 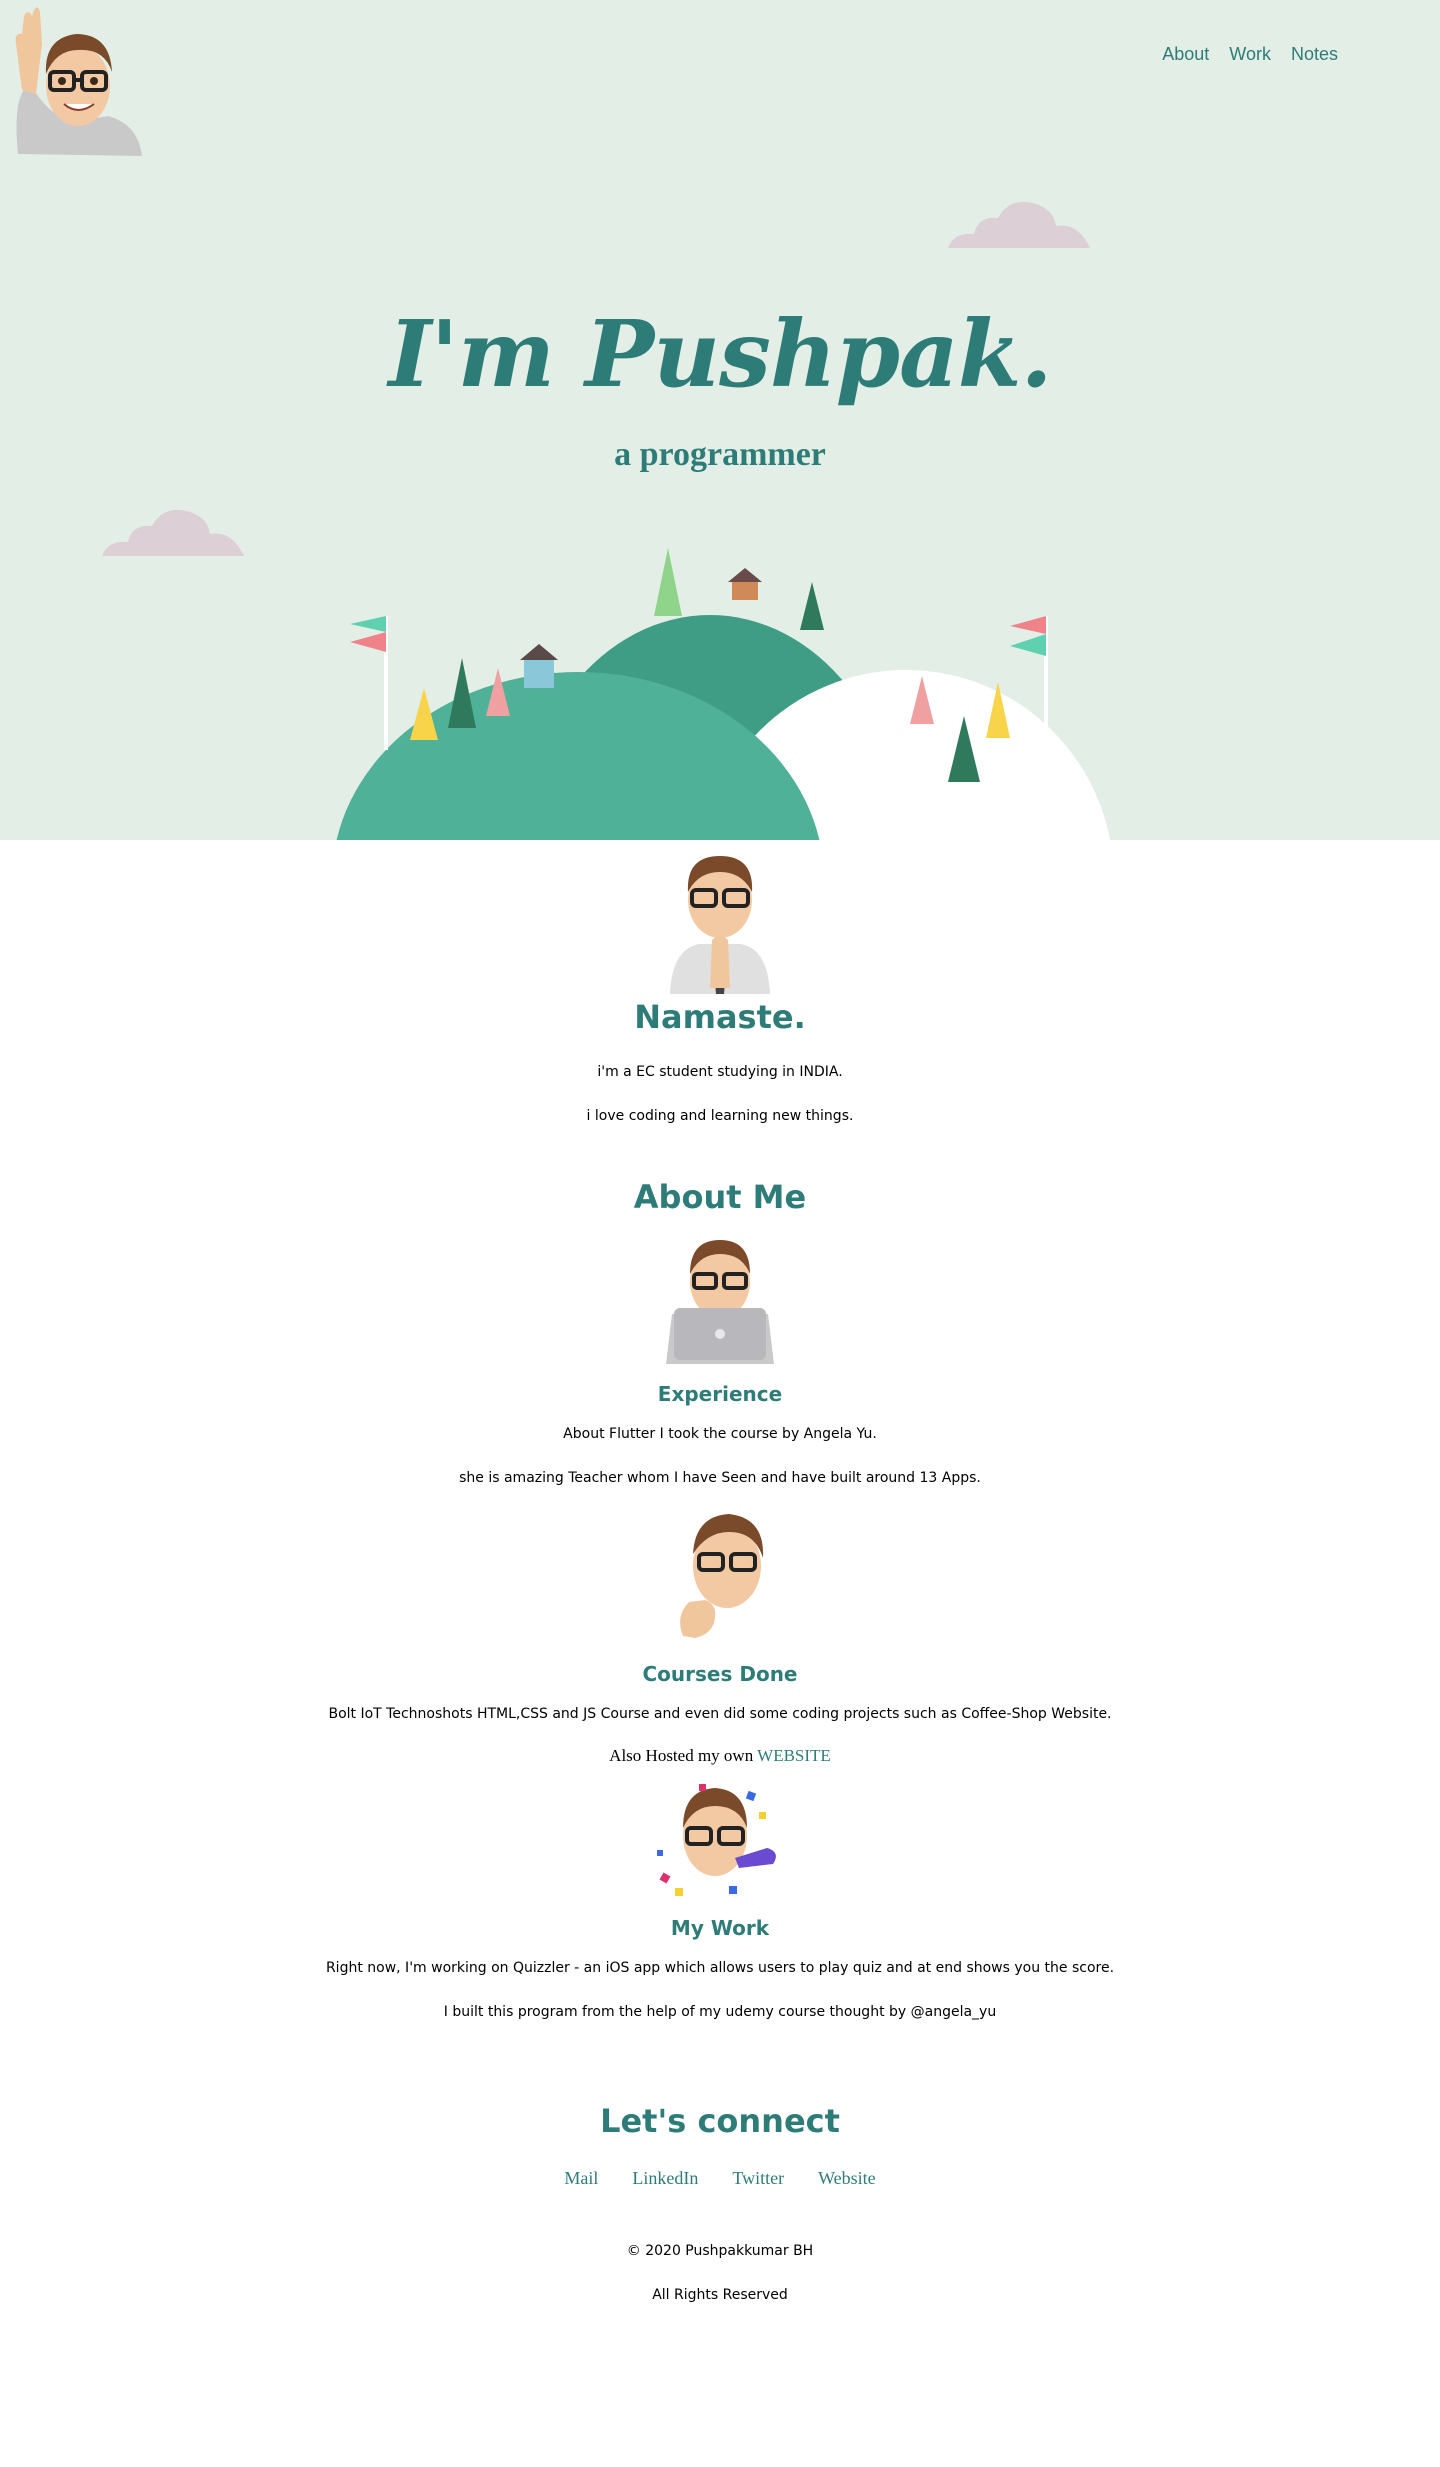 I want to click on hosted-line: Also Hosted my own WEBSITE, so click(x=720, y=1756).